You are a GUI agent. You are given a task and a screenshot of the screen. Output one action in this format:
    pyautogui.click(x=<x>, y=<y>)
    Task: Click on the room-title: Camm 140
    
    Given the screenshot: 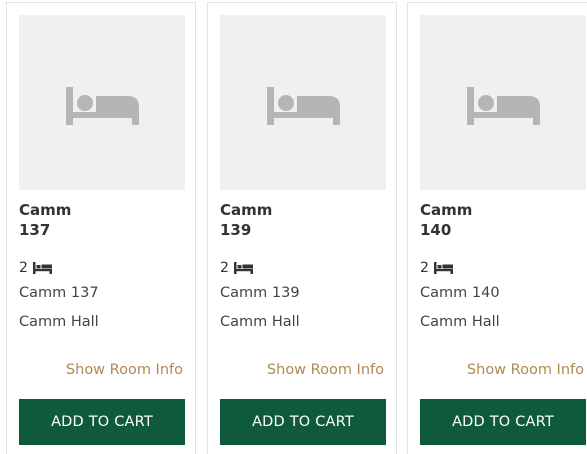 What is the action you would take?
    pyautogui.click(x=446, y=220)
    